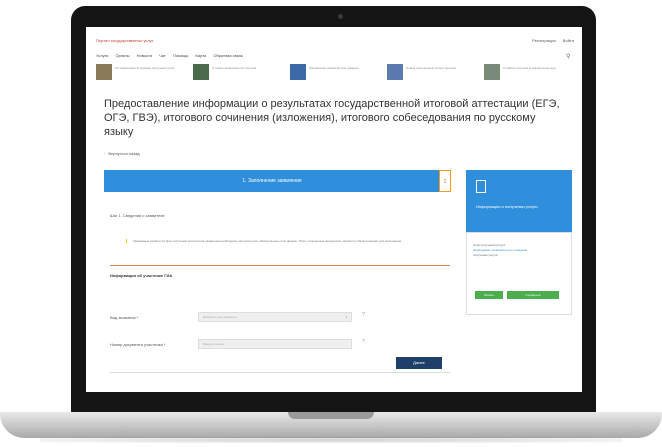 This screenshot has width=662, height=447. What do you see at coordinates (105, 153) in the screenshot?
I see `back-arrow-icon: ‹` at bounding box center [105, 153].